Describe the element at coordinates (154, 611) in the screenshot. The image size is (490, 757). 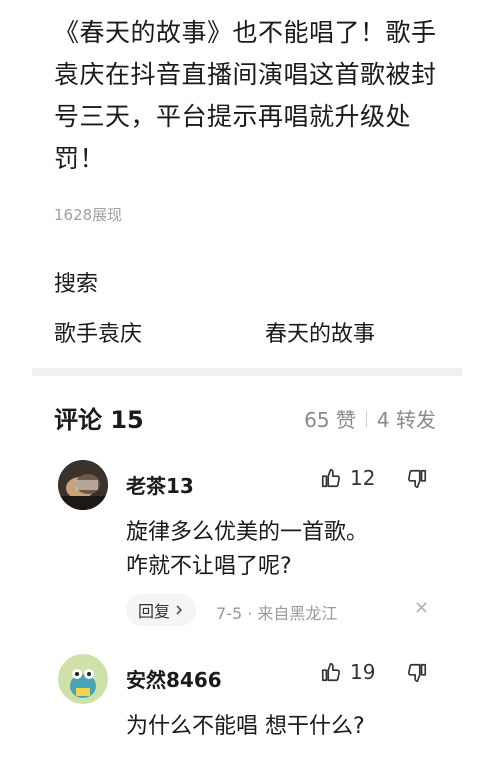
I see `reply-label: 回复` at that location.